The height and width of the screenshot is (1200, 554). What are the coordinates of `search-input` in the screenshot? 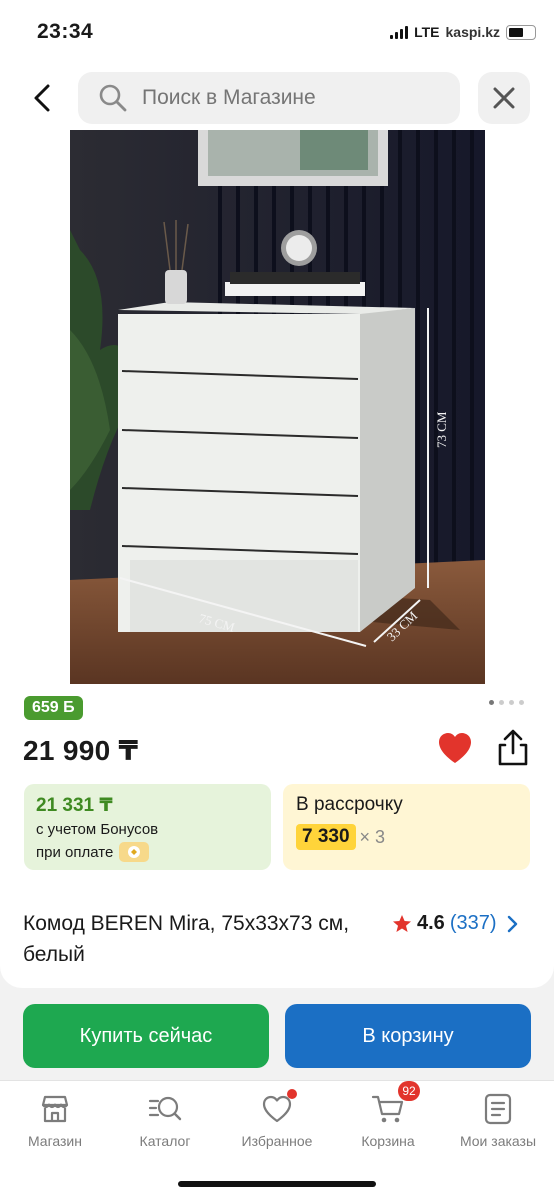 It's located at (292, 98).